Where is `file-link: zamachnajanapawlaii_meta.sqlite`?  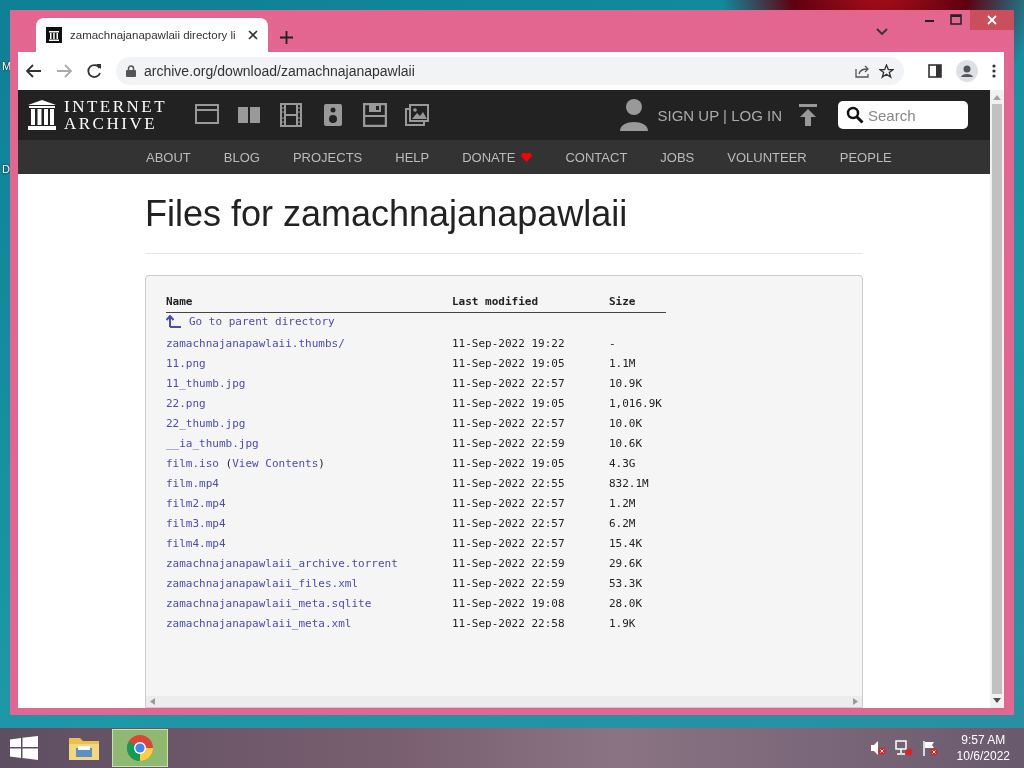
file-link: zamachnajanapawlaii_meta.sqlite is located at coordinates (269, 603).